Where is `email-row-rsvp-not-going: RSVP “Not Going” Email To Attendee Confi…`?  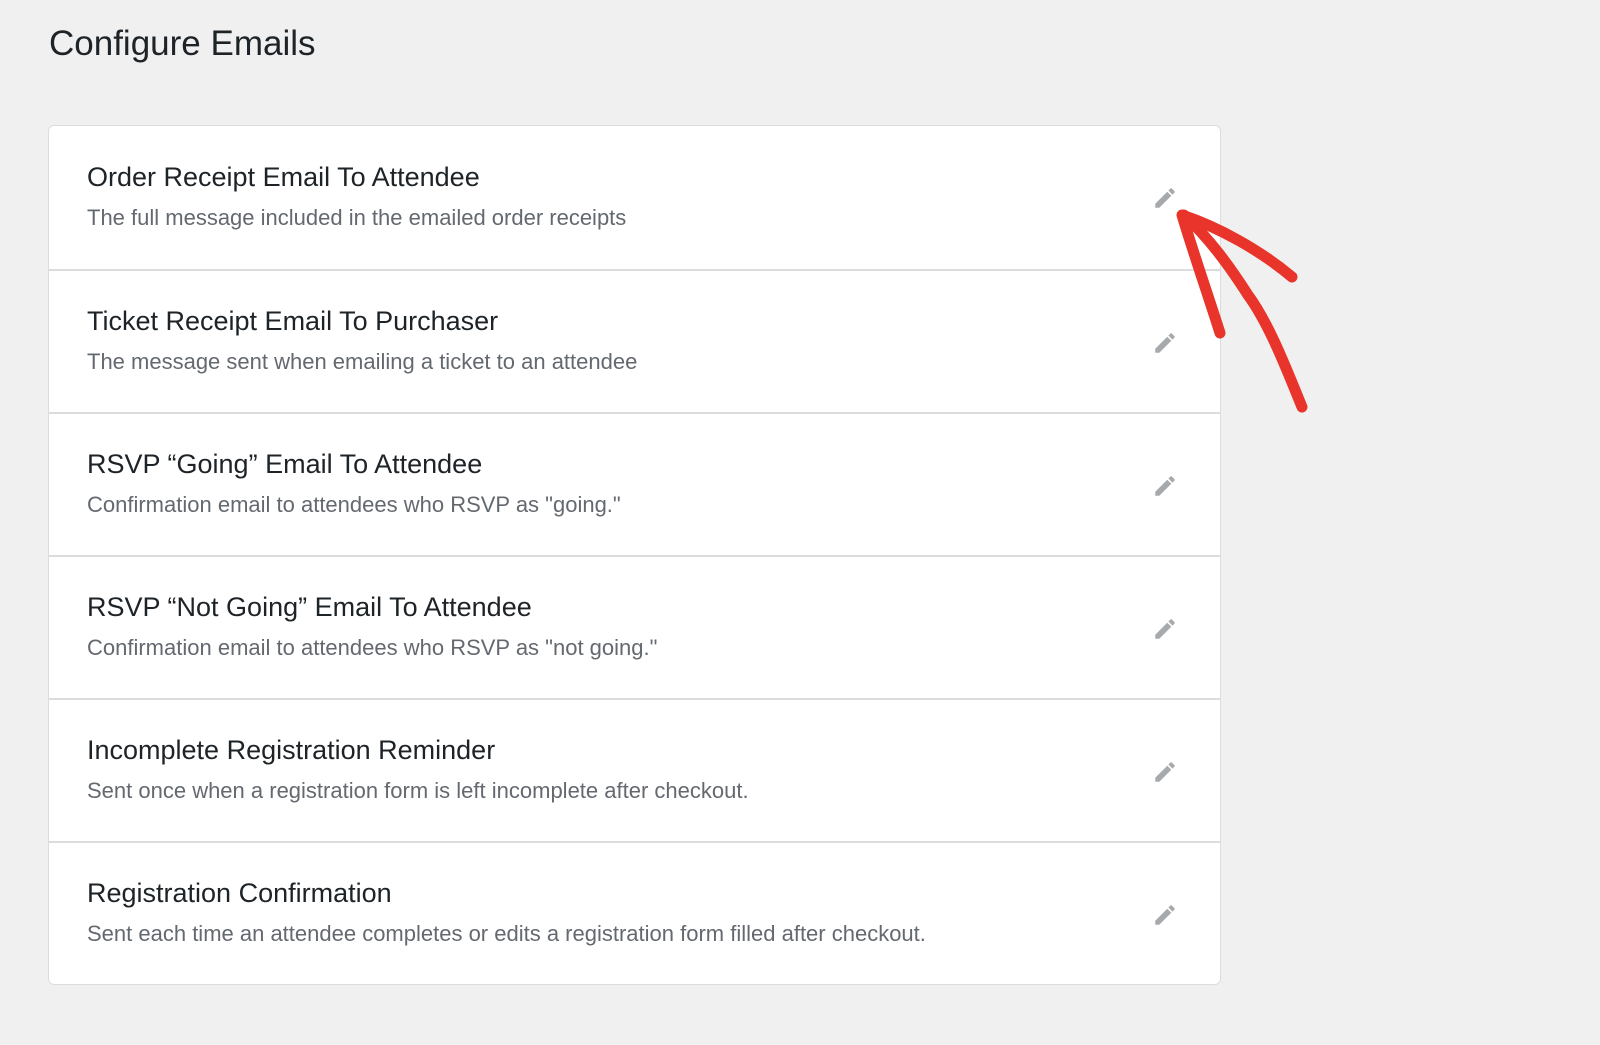
email-row-rsvp-not-going: RSVP “Not Going” Email To Attendee Confi… is located at coordinates (634, 626).